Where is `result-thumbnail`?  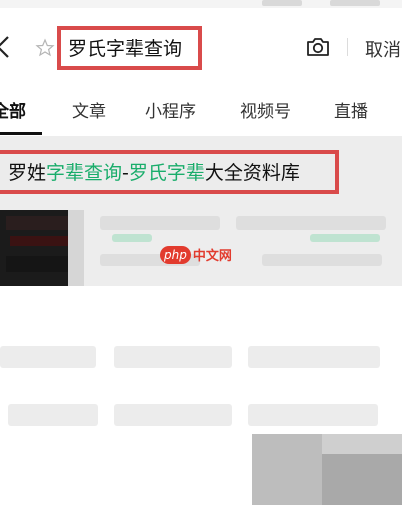
result-thumbnail is located at coordinates (42, 248).